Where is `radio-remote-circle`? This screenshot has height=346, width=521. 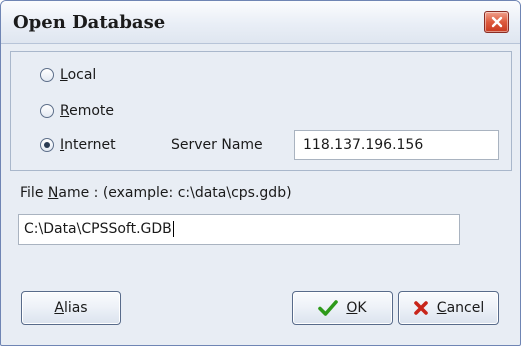 radio-remote-circle is located at coordinates (47, 111).